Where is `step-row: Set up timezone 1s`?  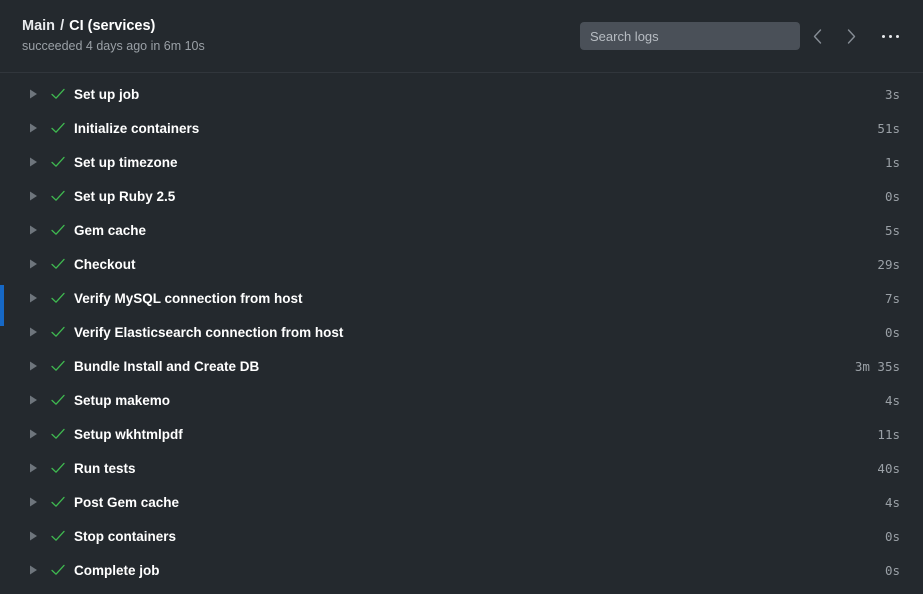
step-row: Set up timezone 1s is located at coordinates (461, 162).